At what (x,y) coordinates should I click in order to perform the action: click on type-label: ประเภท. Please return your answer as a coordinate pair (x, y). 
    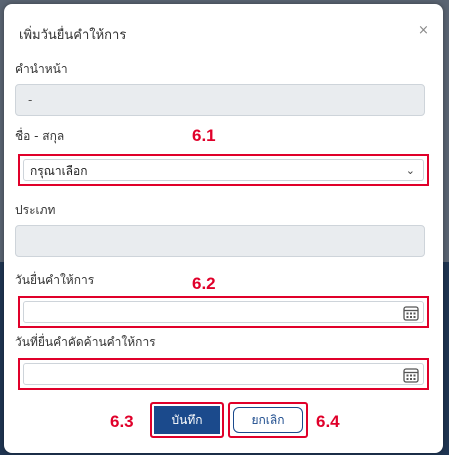
    Looking at the image, I should click on (35, 210).